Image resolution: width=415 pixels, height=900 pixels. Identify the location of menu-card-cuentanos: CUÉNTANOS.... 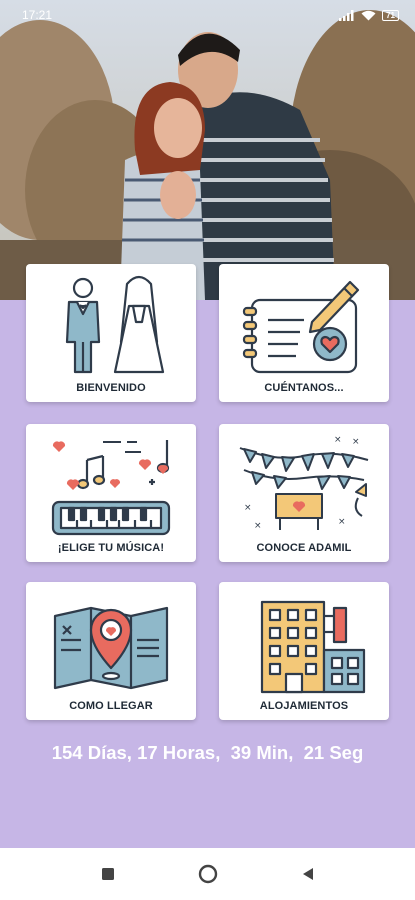
(304, 333).